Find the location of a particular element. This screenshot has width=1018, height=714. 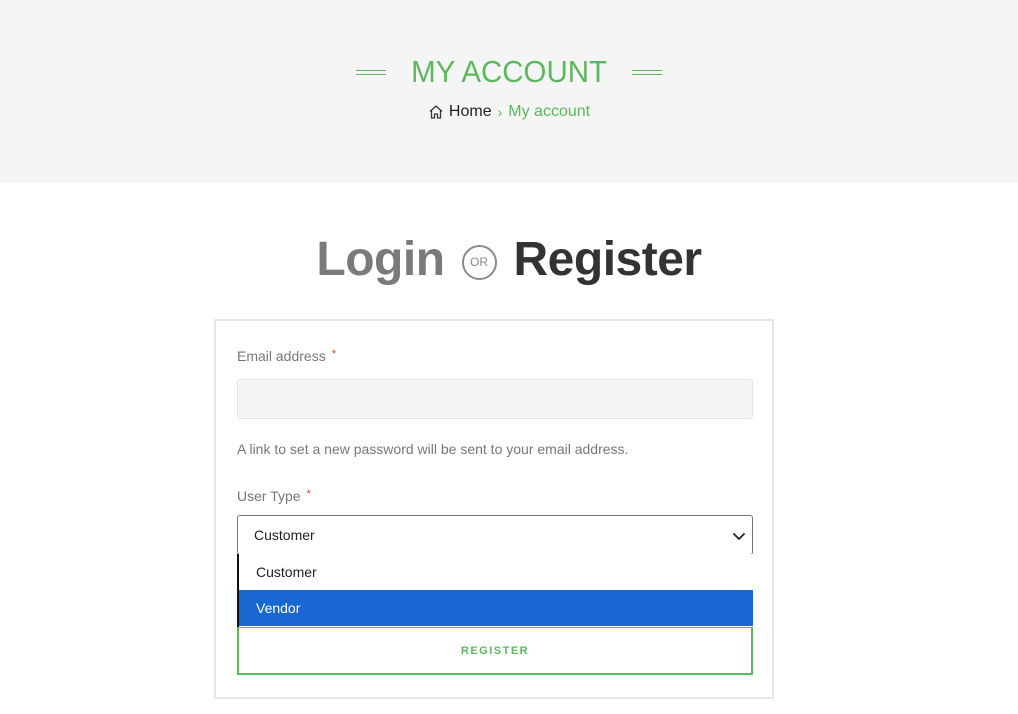

option-customer: Customer is located at coordinates (496, 572).